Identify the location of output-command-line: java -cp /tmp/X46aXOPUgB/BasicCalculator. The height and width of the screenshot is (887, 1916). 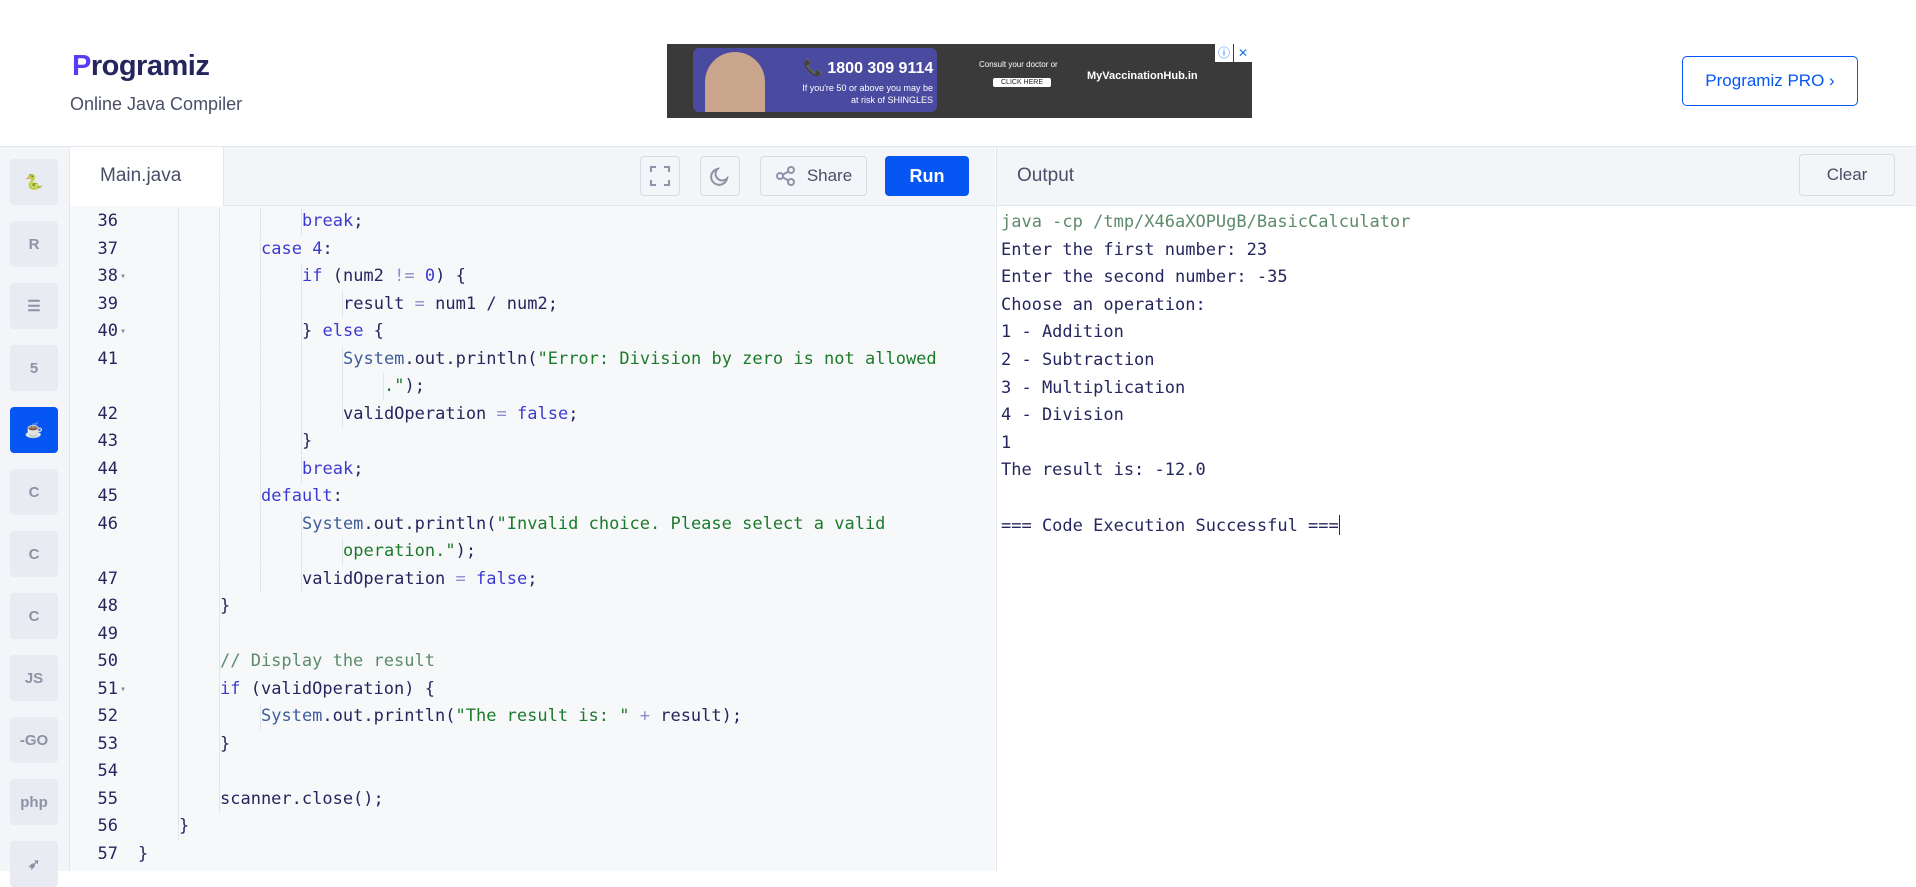
(1205, 222).